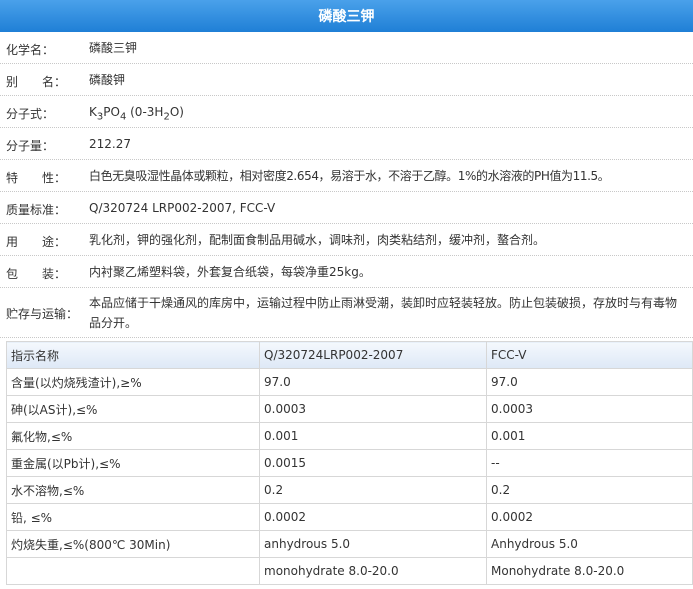 The height and width of the screenshot is (589, 693). What do you see at coordinates (589, 571) in the screenshot?
I see `table-cell: Monohydrate 8.0-20.0` at bounding box center [589, 571].